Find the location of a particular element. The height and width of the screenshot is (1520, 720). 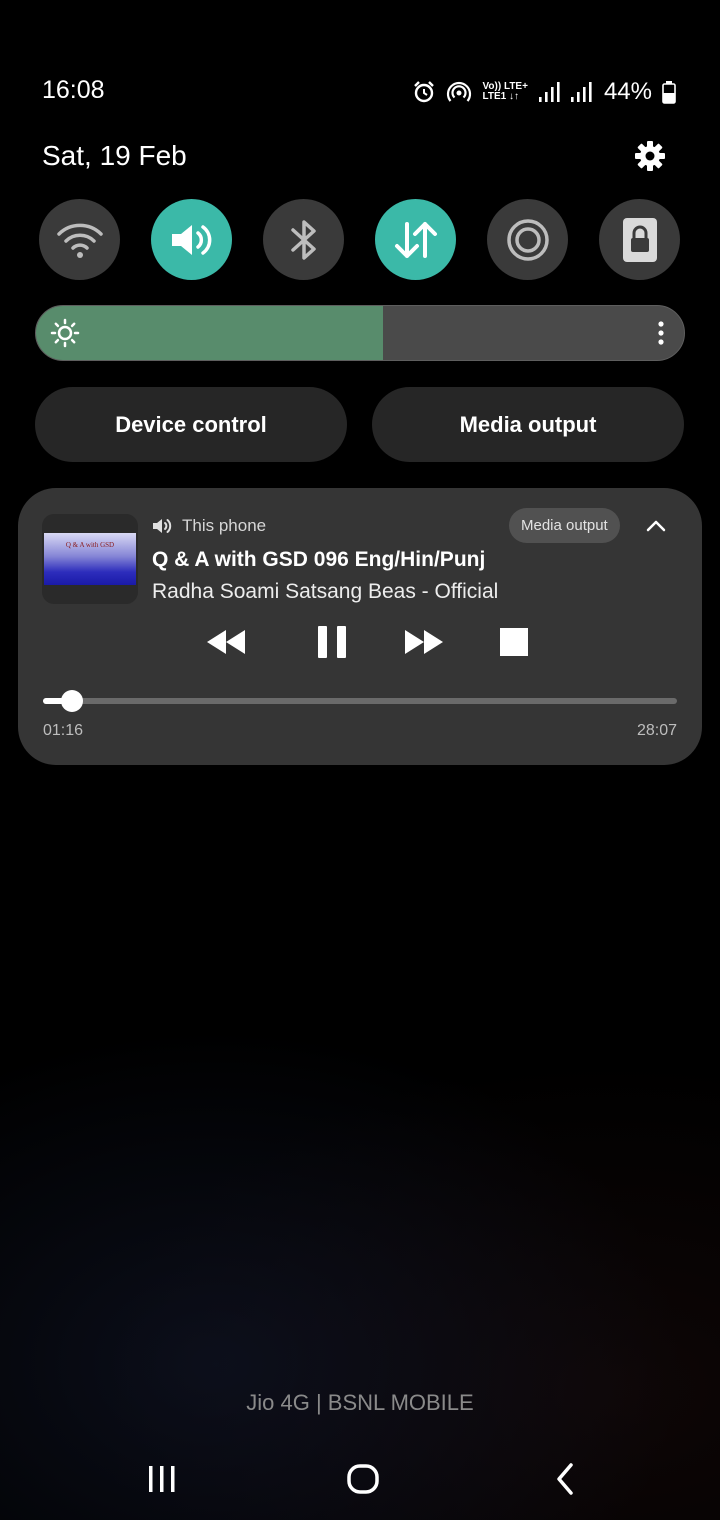

alarm-icon is located at coordinates (424, 92).